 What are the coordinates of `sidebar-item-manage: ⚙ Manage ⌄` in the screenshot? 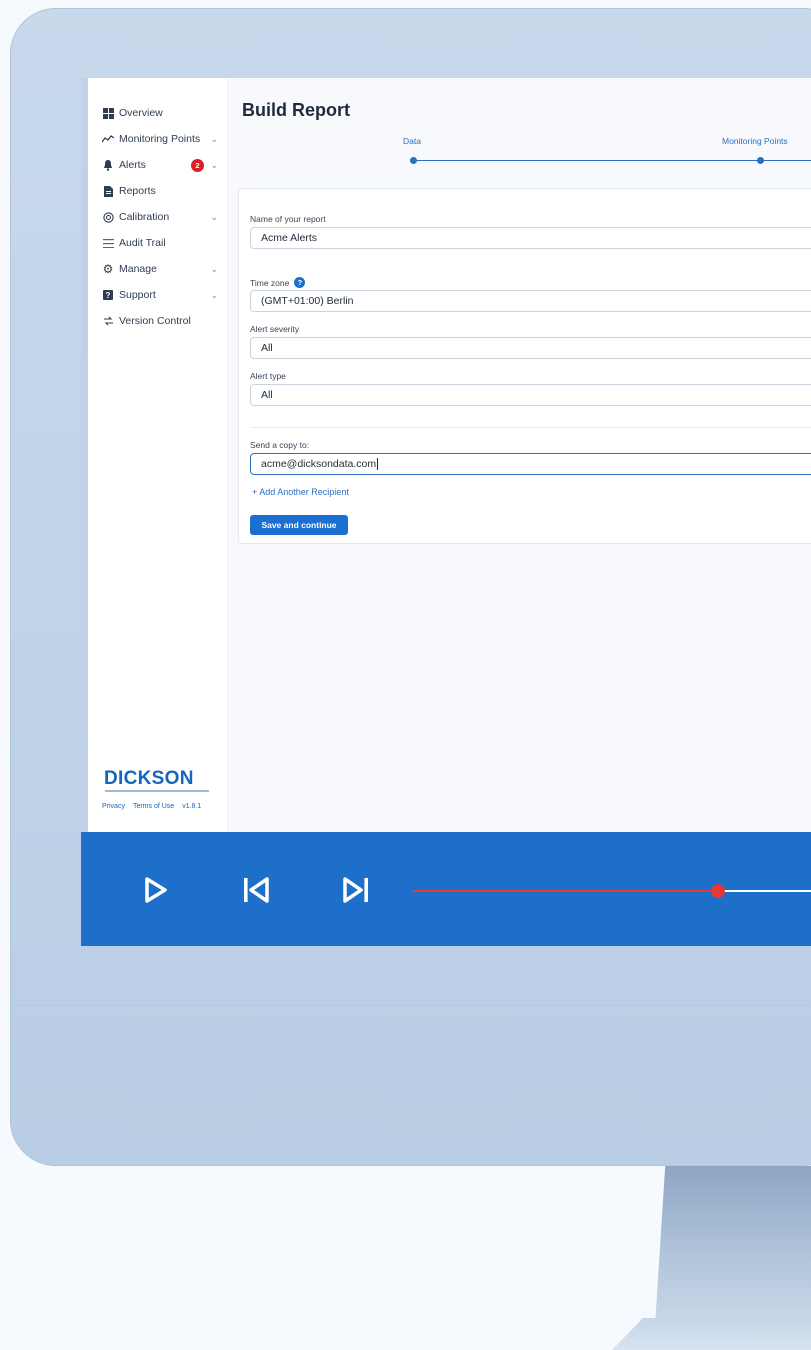 It's located at (160, 269).